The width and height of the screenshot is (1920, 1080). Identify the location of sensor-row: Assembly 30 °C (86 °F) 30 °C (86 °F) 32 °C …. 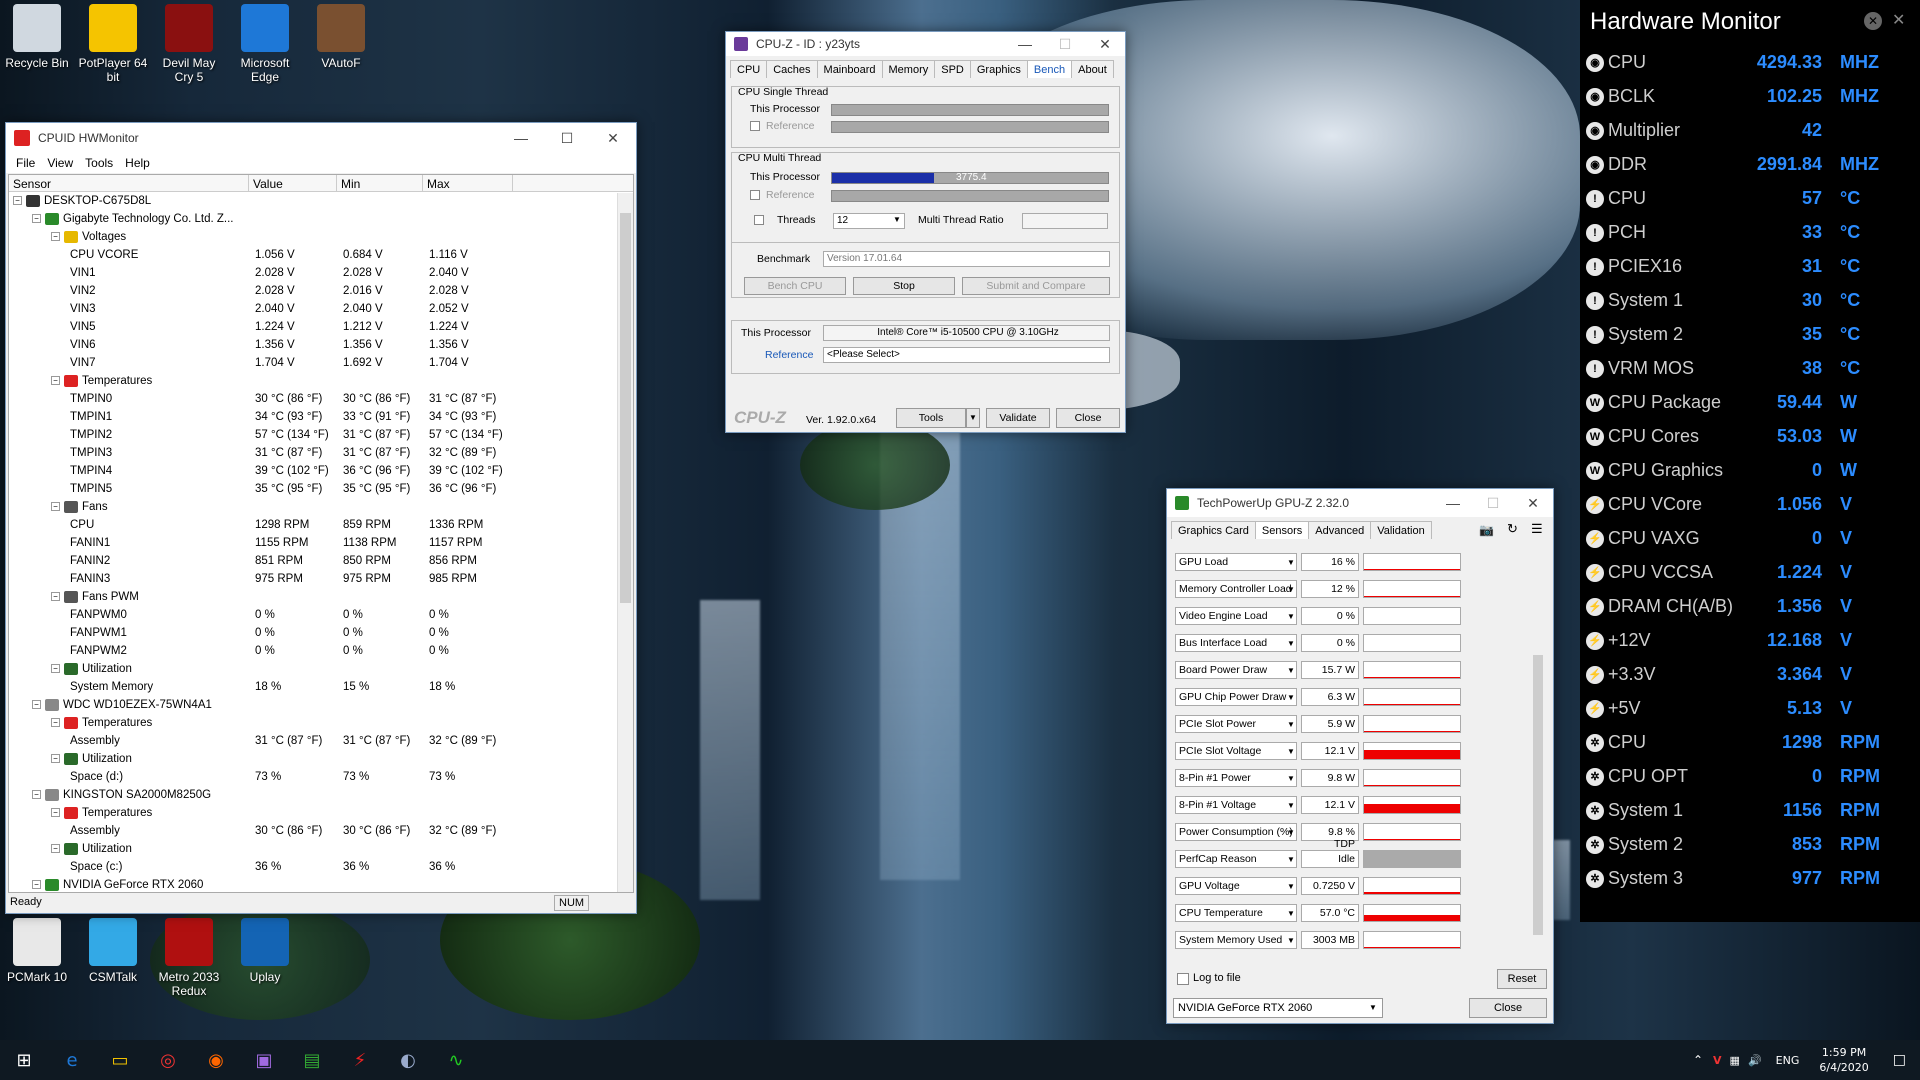
(321, 831).